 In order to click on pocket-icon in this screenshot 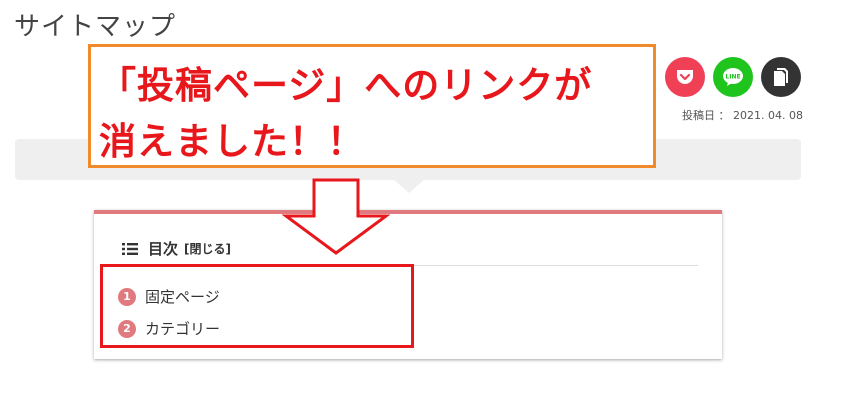, I will do `click(685, 77)`.